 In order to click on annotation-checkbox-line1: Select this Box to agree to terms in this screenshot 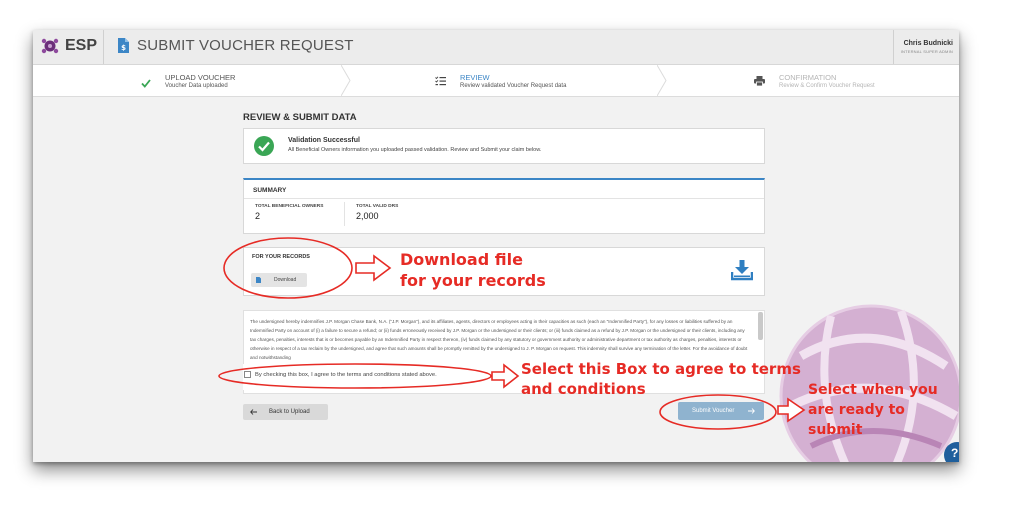, I will do `click(661, 369)`.